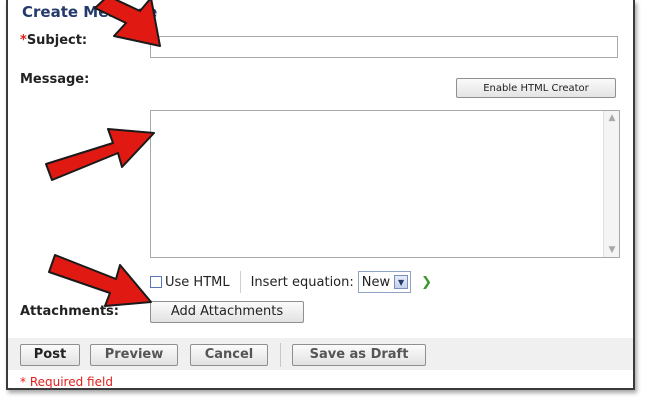  Describe the element at coordinates (240, 282) in the screenshot. I see `options-separator` at that location.